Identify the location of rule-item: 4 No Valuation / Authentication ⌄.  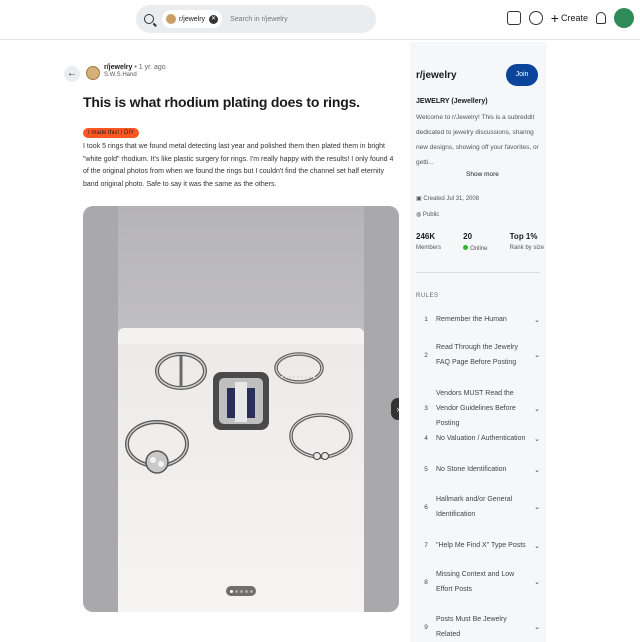
(478, 438).